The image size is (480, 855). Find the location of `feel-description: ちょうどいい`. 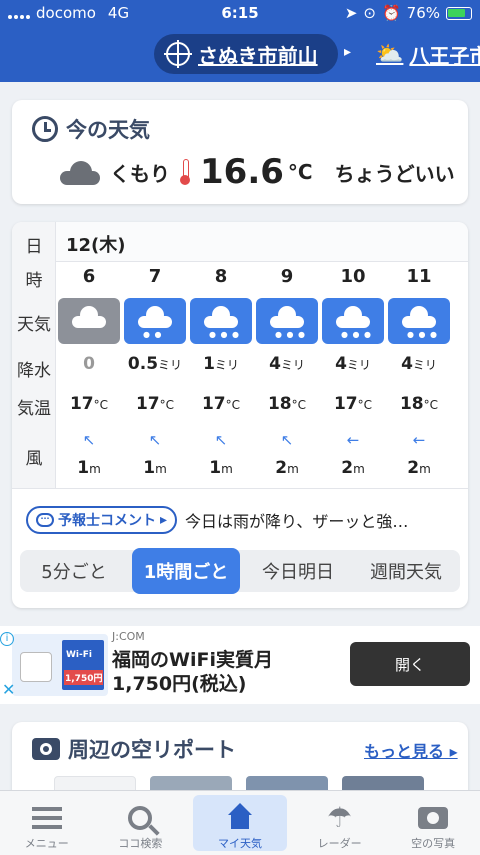

feel-description: ちょうどいい is located at coordinates (394, 173).